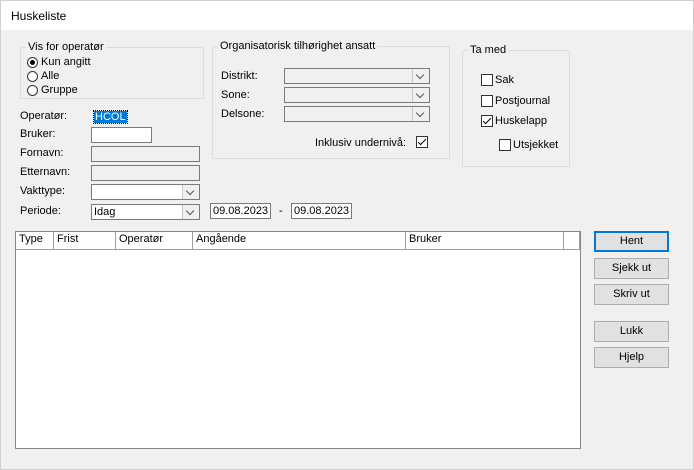 The width and height of the screenshot is (694, 470). I want to click on sak-label: Sak, so click(504, 80).